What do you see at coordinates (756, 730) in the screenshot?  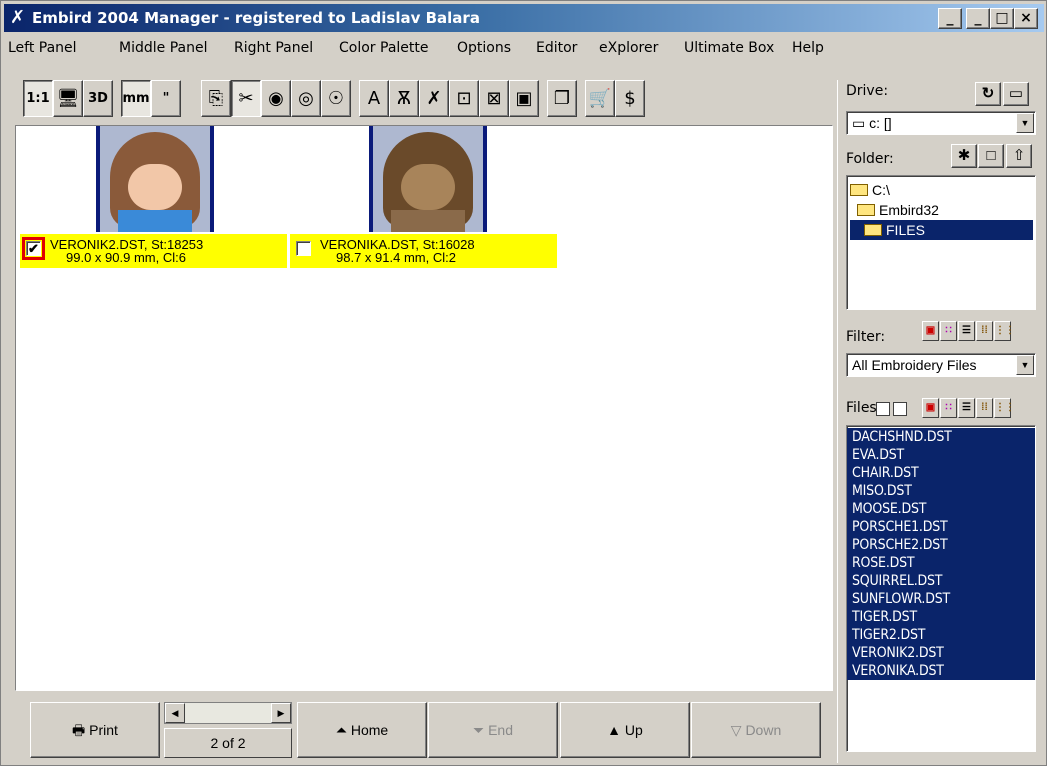 I see `down-button: ▽ Down` at bounding box center [756, 730].